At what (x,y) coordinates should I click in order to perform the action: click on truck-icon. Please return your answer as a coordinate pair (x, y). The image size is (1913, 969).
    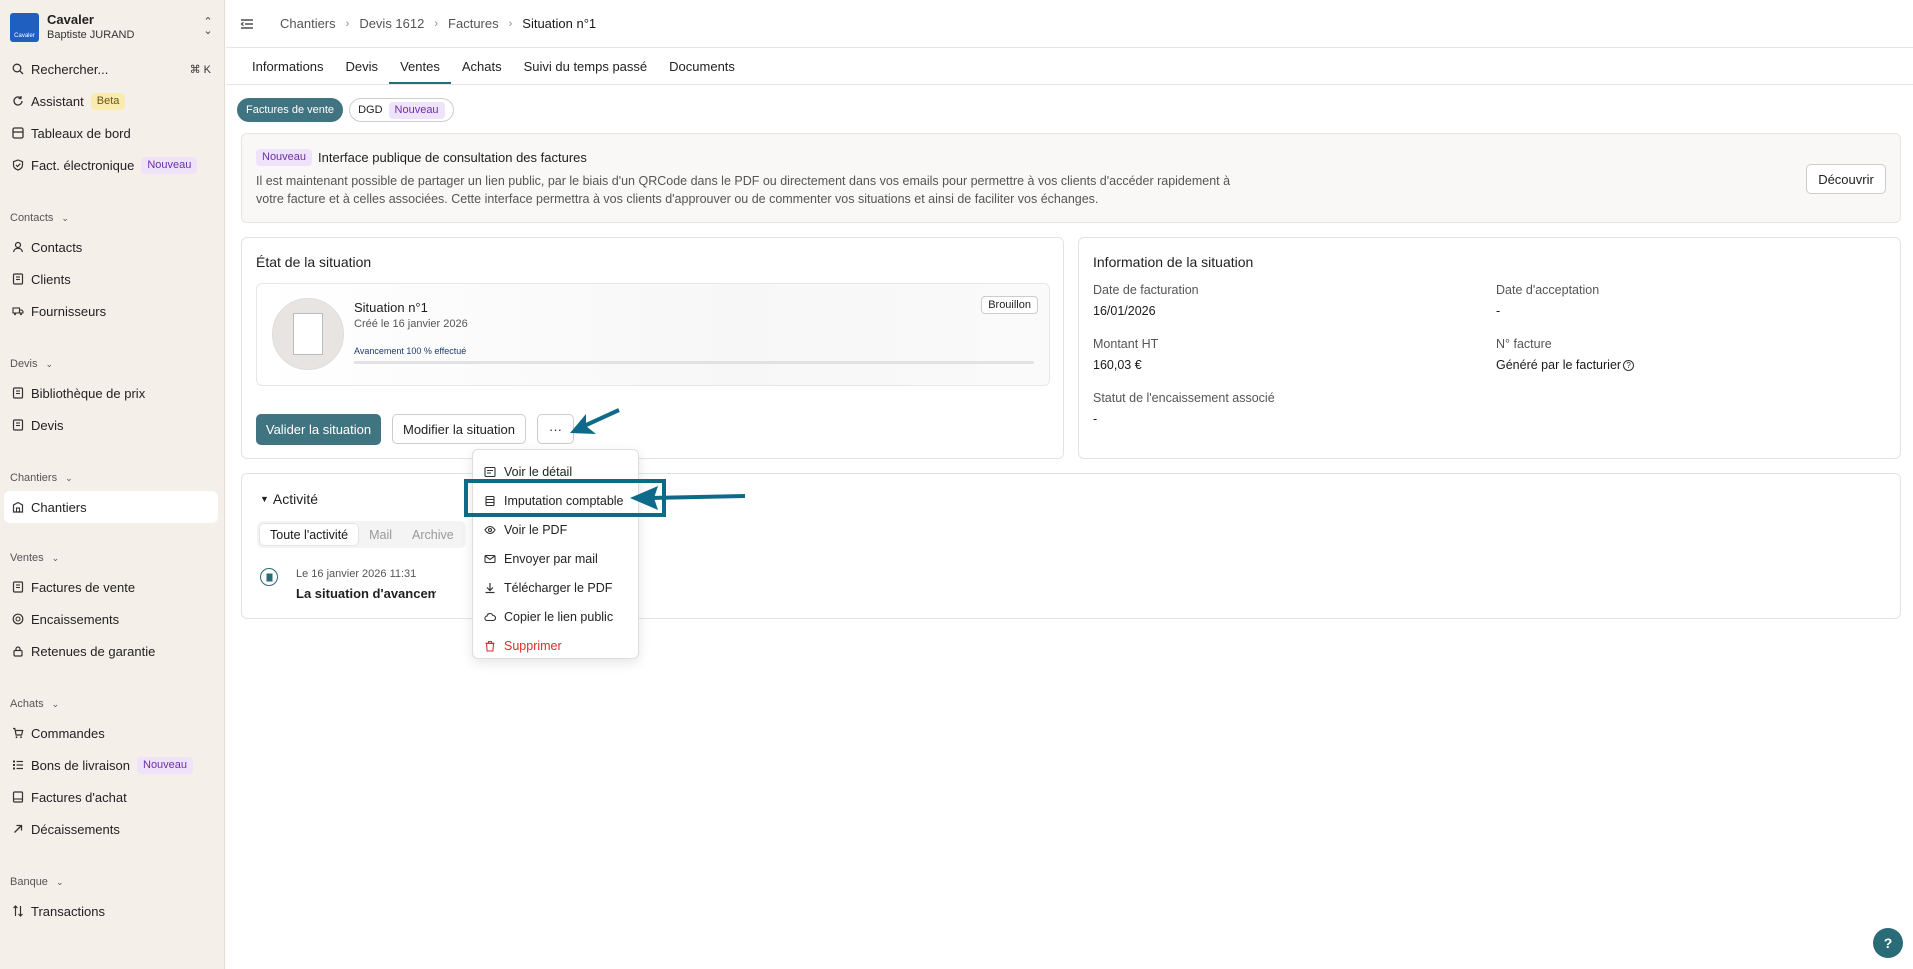
    Looking at the image, I should click on (18, 311).